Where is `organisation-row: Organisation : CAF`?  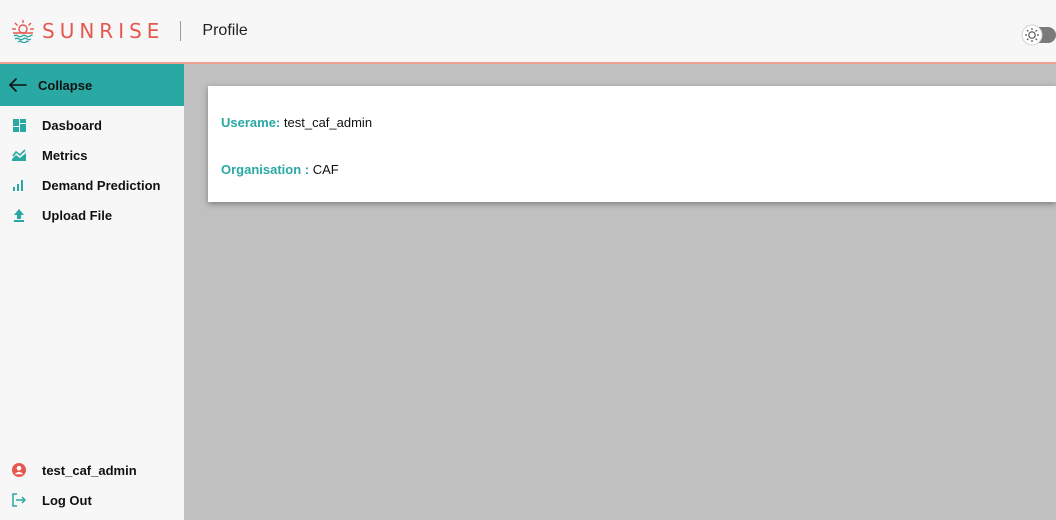 organisation-row: Organisation : CAF is located at coordinates (280, 169).